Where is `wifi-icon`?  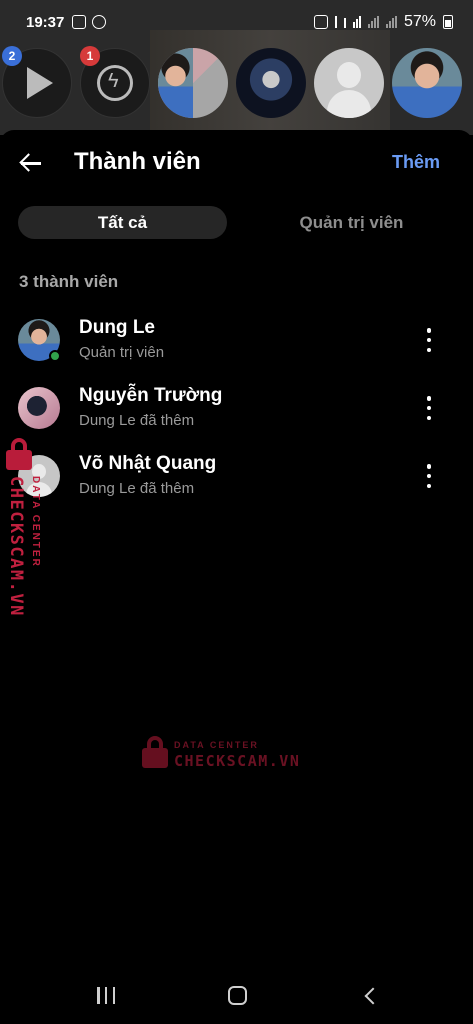
wifi-icon is located at coordinates (356, 22).